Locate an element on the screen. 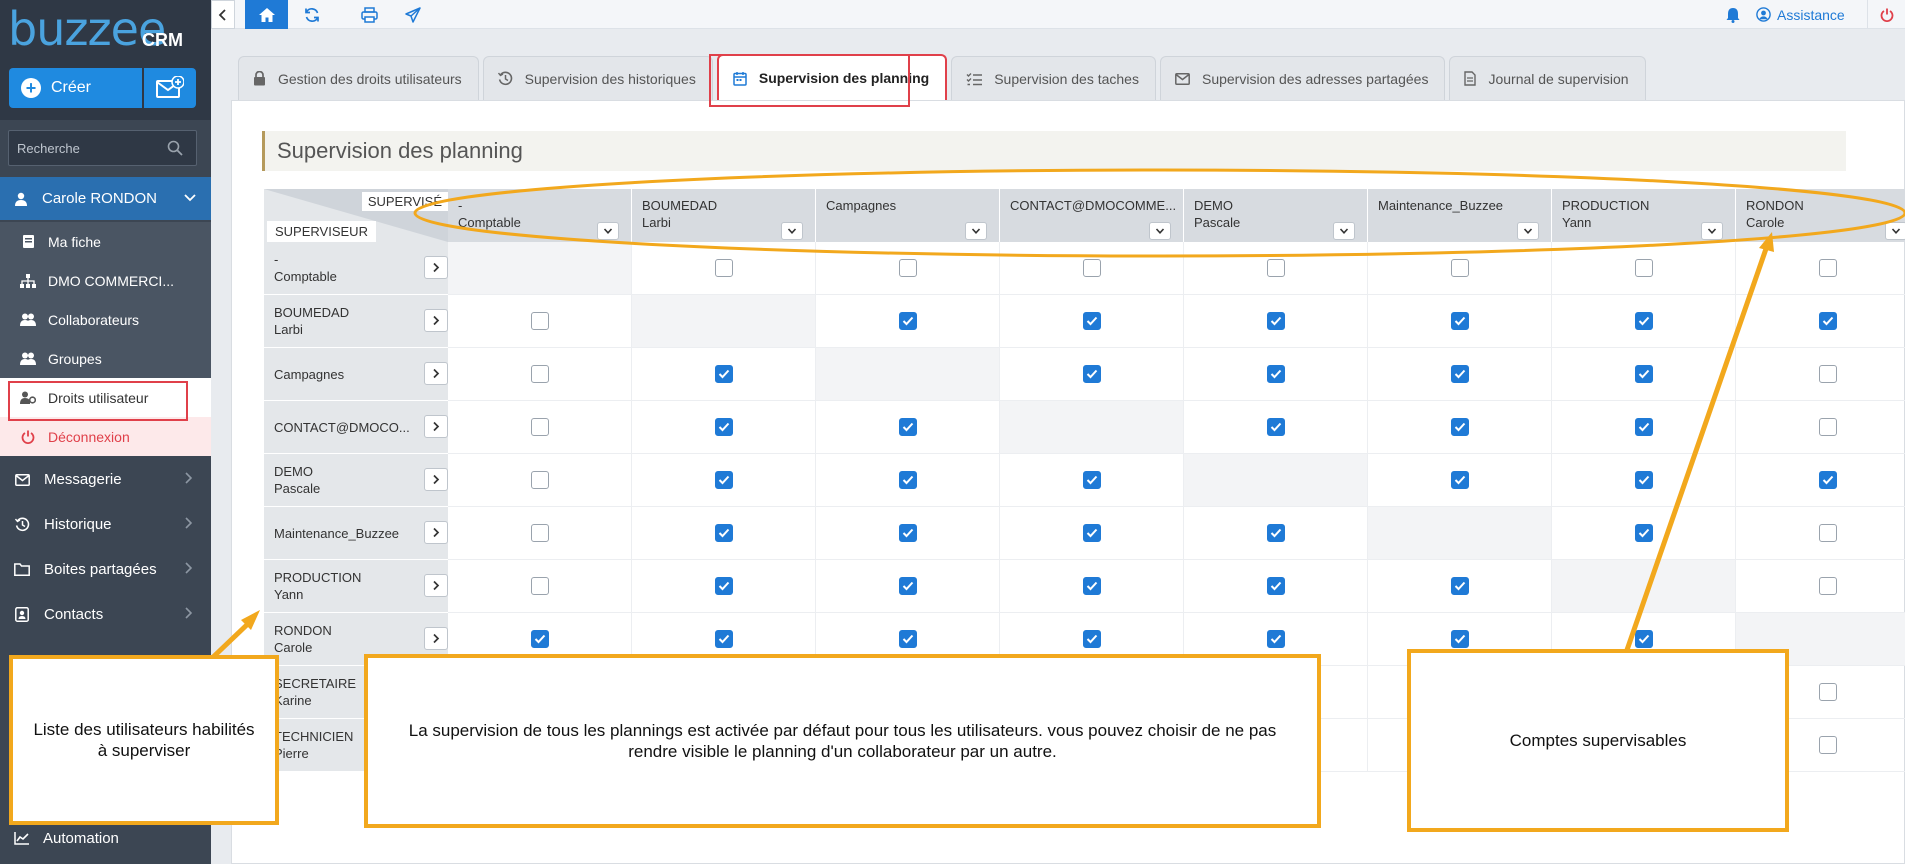 The image size is (1905, 864). tab-supervision-adresses: Supervision des adresses partagées is located at coordinates (1302, 78).